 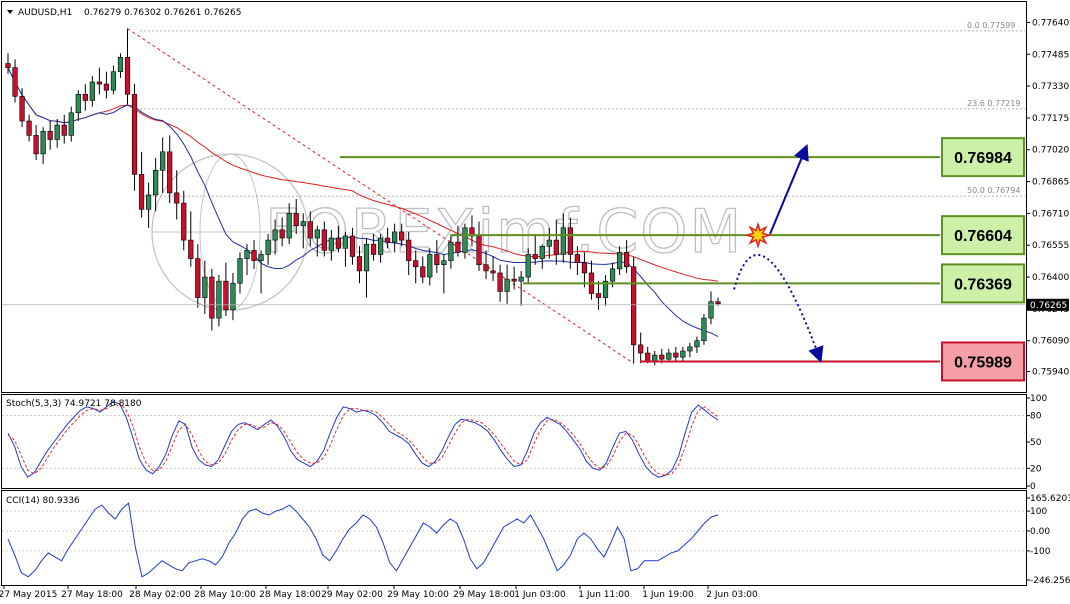 What do you see at coordinates (604, 595) in the screenshot?
I see `time-tick-label: 1 Jun 11:00` at bounding box center [604, 595].